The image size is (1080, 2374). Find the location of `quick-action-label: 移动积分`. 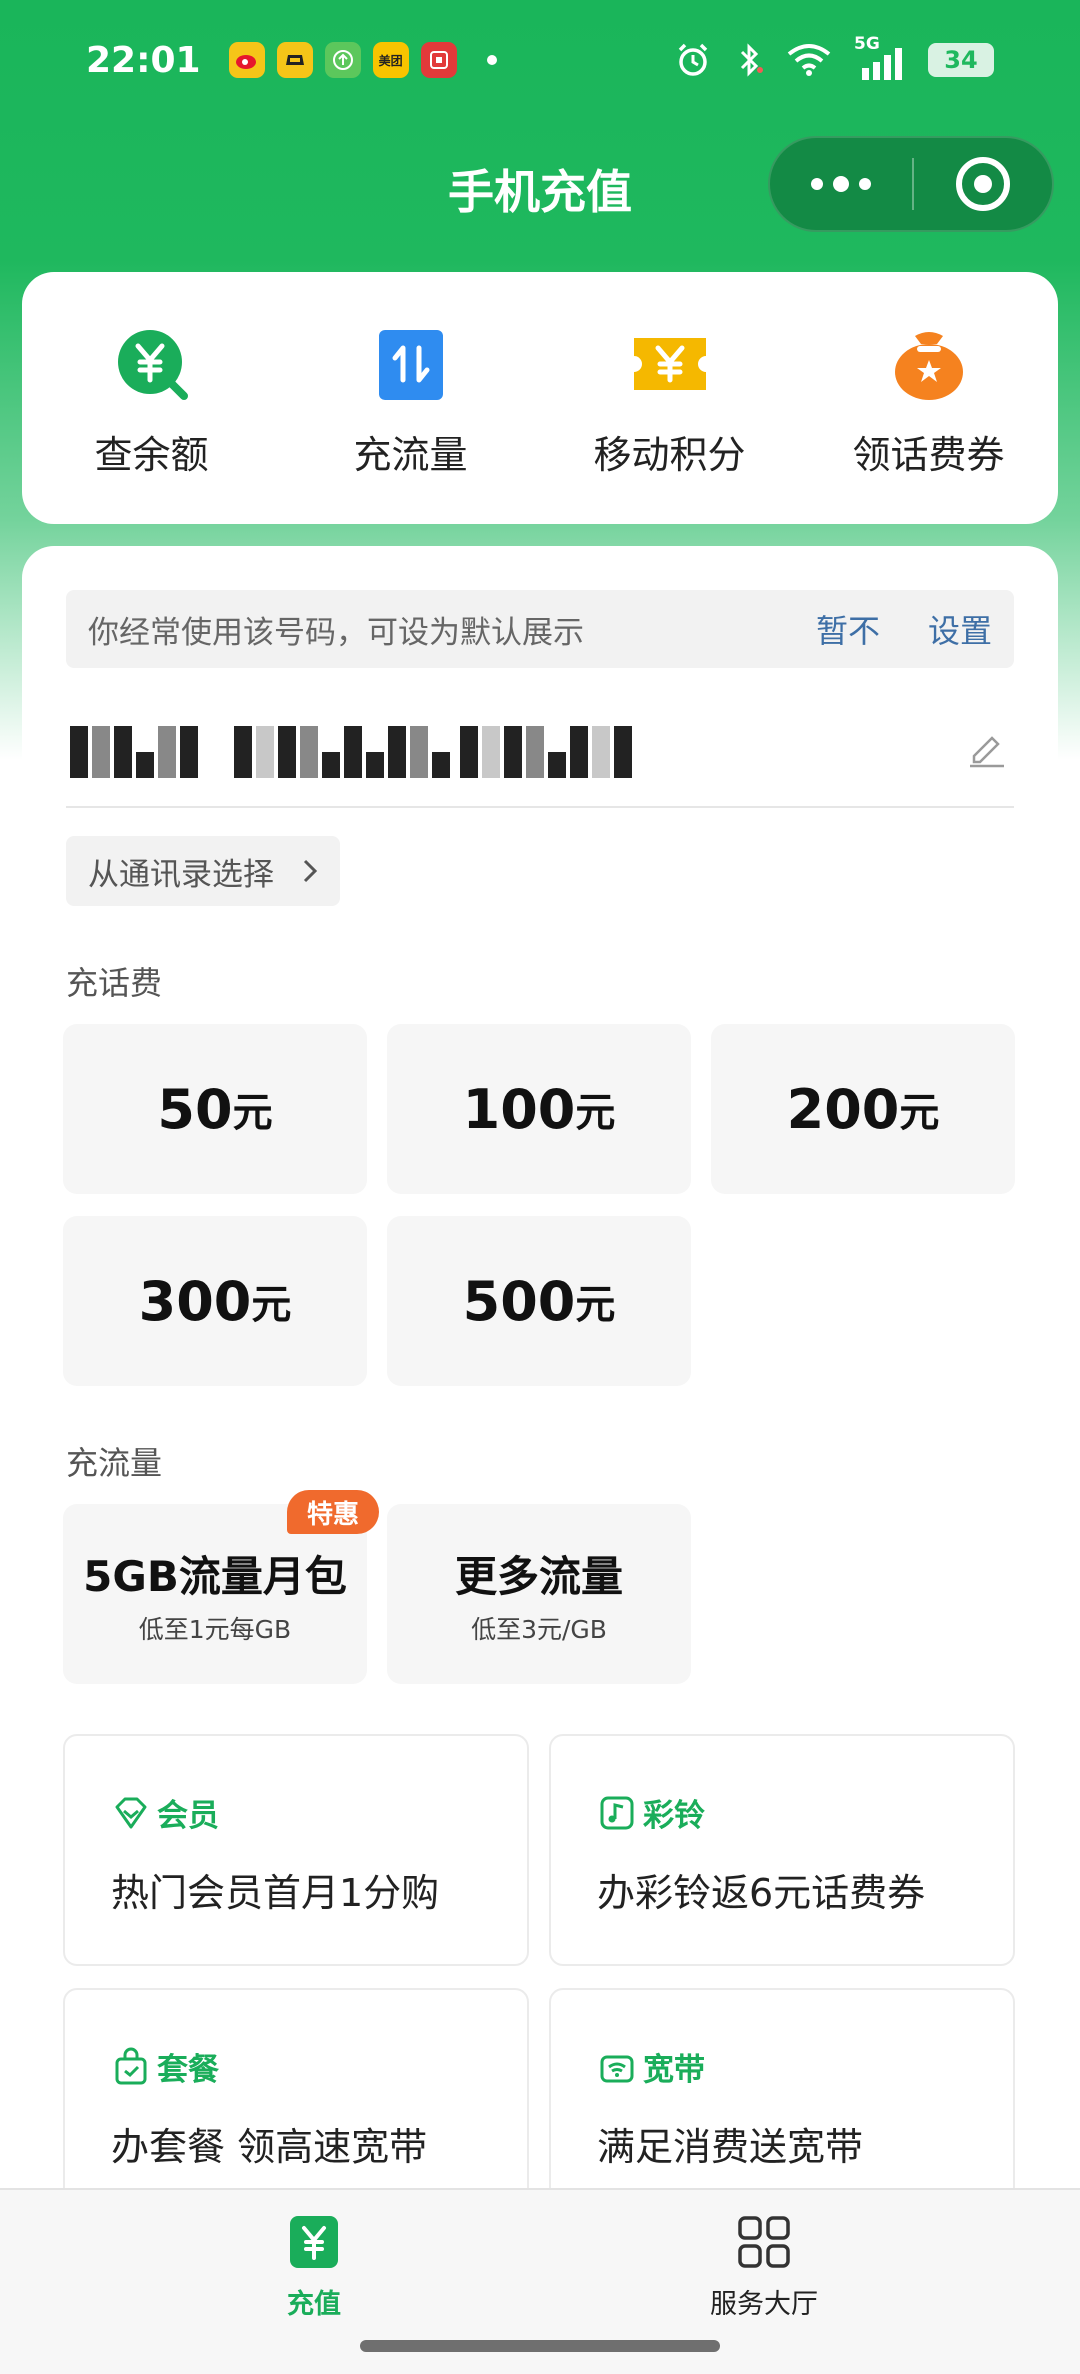

quick-action-label: 移动积分 is located at coordinates (669, 455).